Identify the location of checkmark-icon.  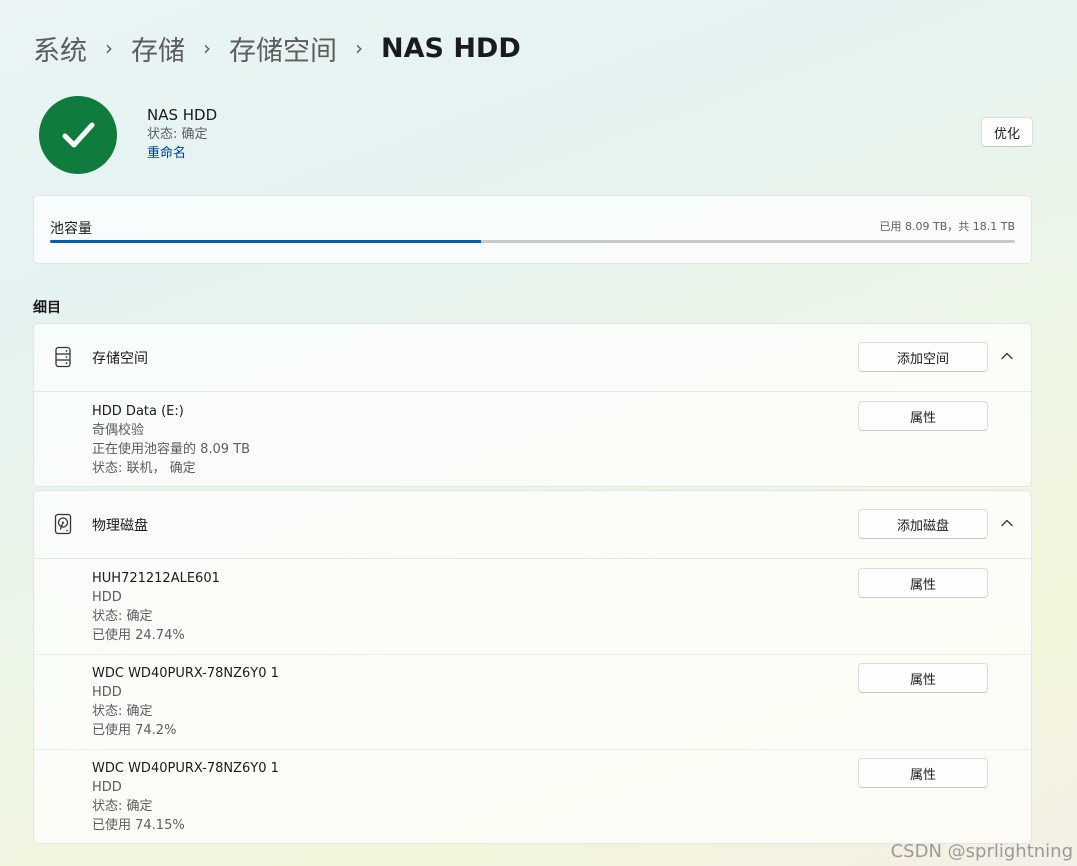
(78, 135).